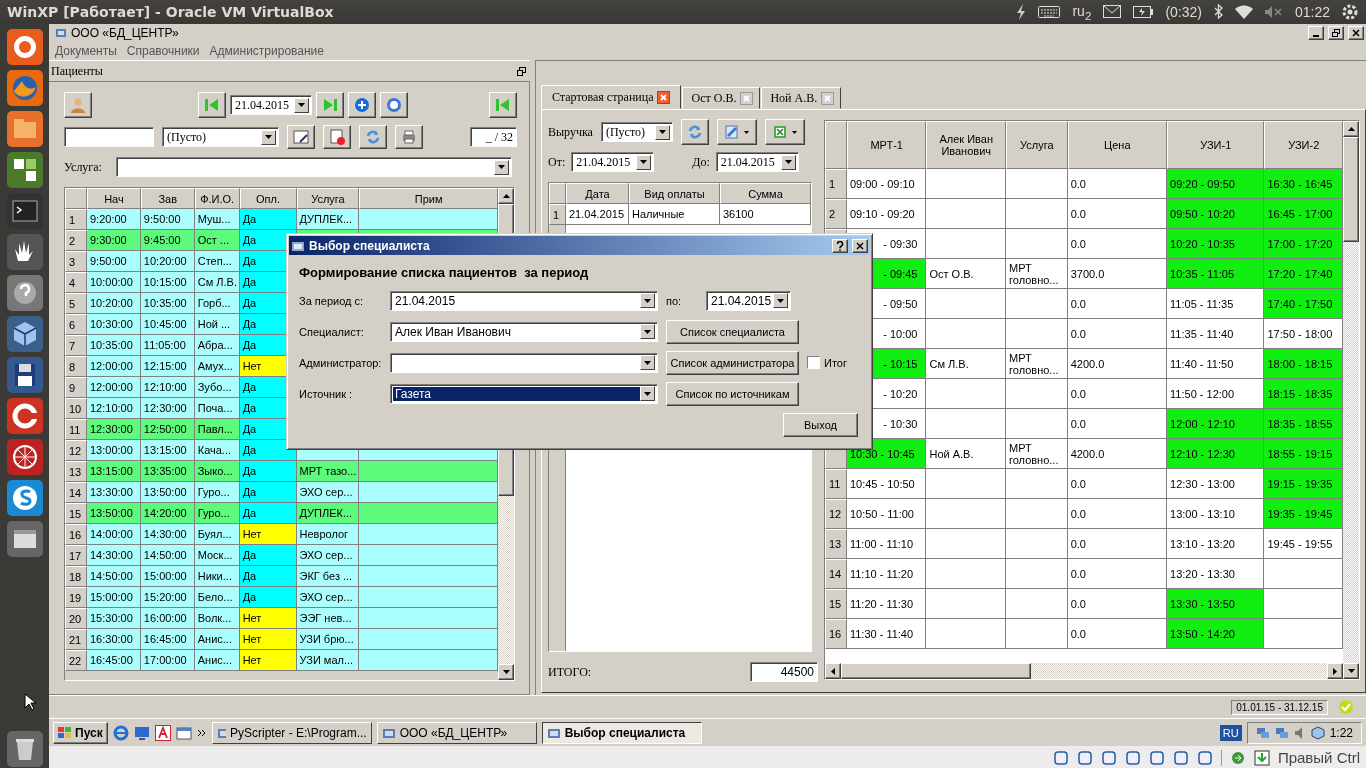 The image size is (1366, 768). What do you see at coordinates (201, 732) in the screenshot?
I see `chevron-icon` at bounding box center [201, 732].